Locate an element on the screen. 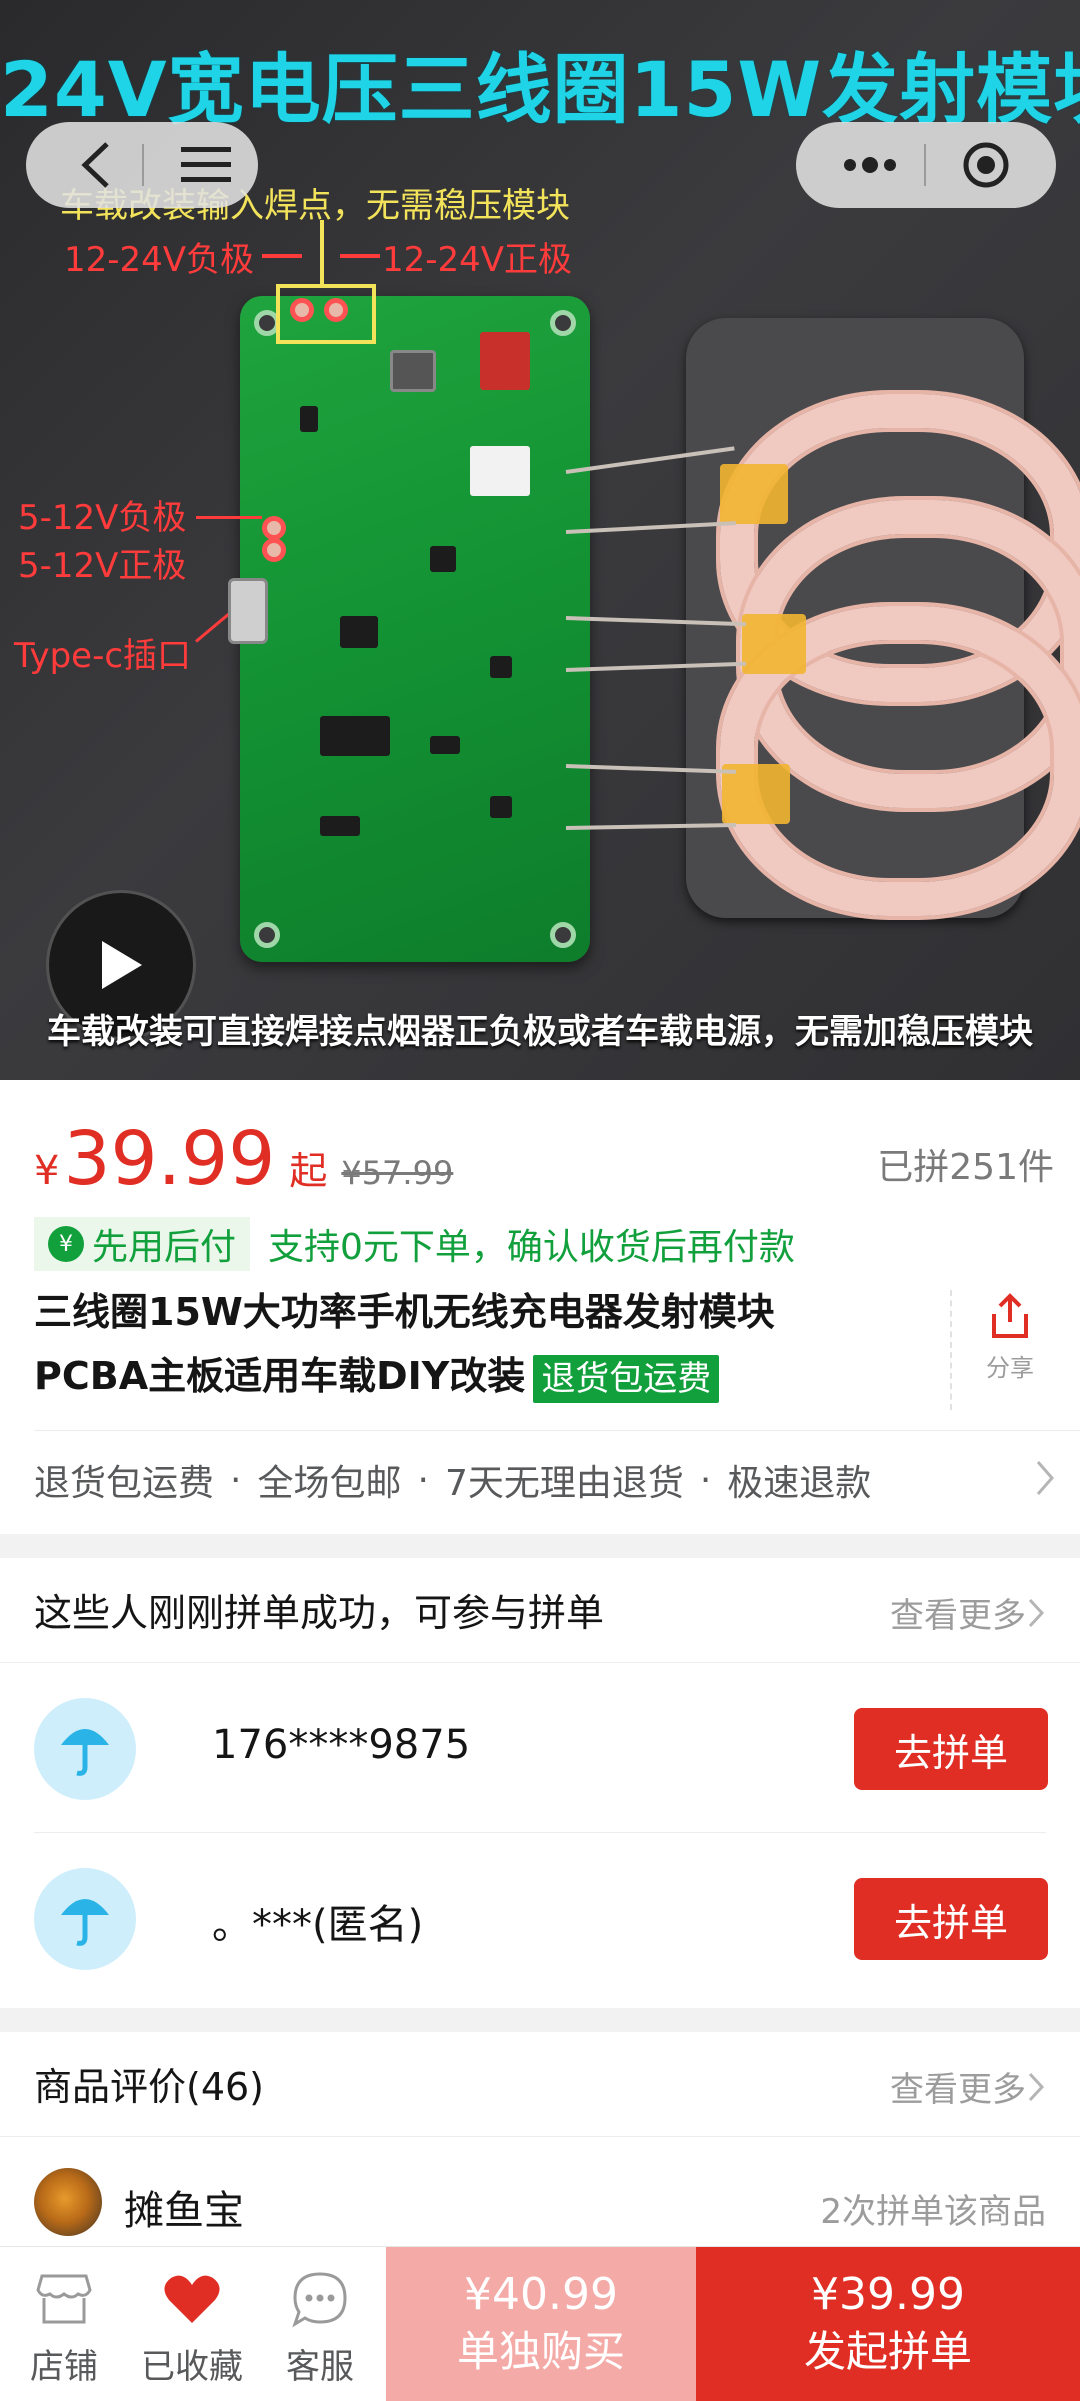 Image resolution: width=1080 pixels, height=2401 pixels. group-user-name: 176****9875 is located at coordinates (341, 1745).